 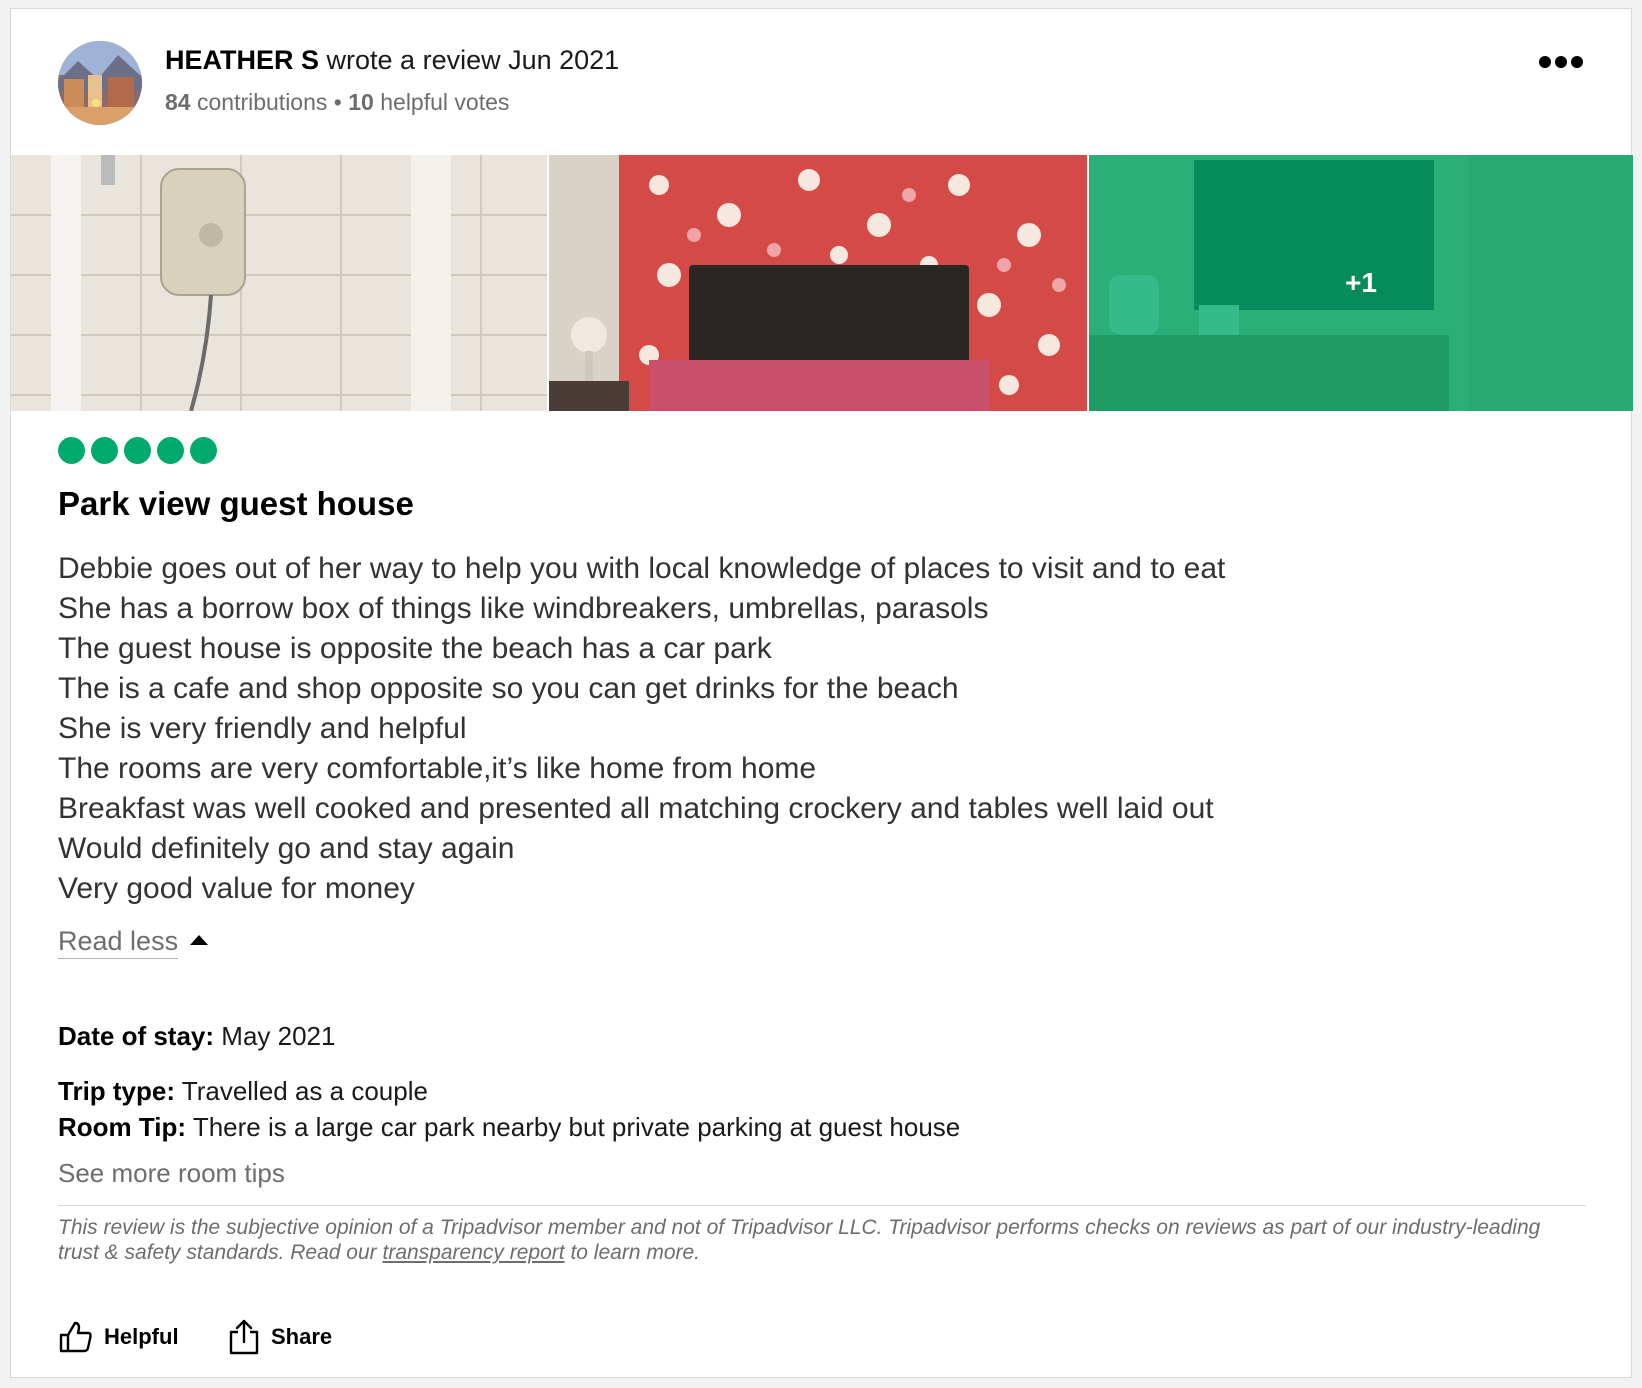 I want to click on helpful-votes-count: 10, so click(x=361, y=102).